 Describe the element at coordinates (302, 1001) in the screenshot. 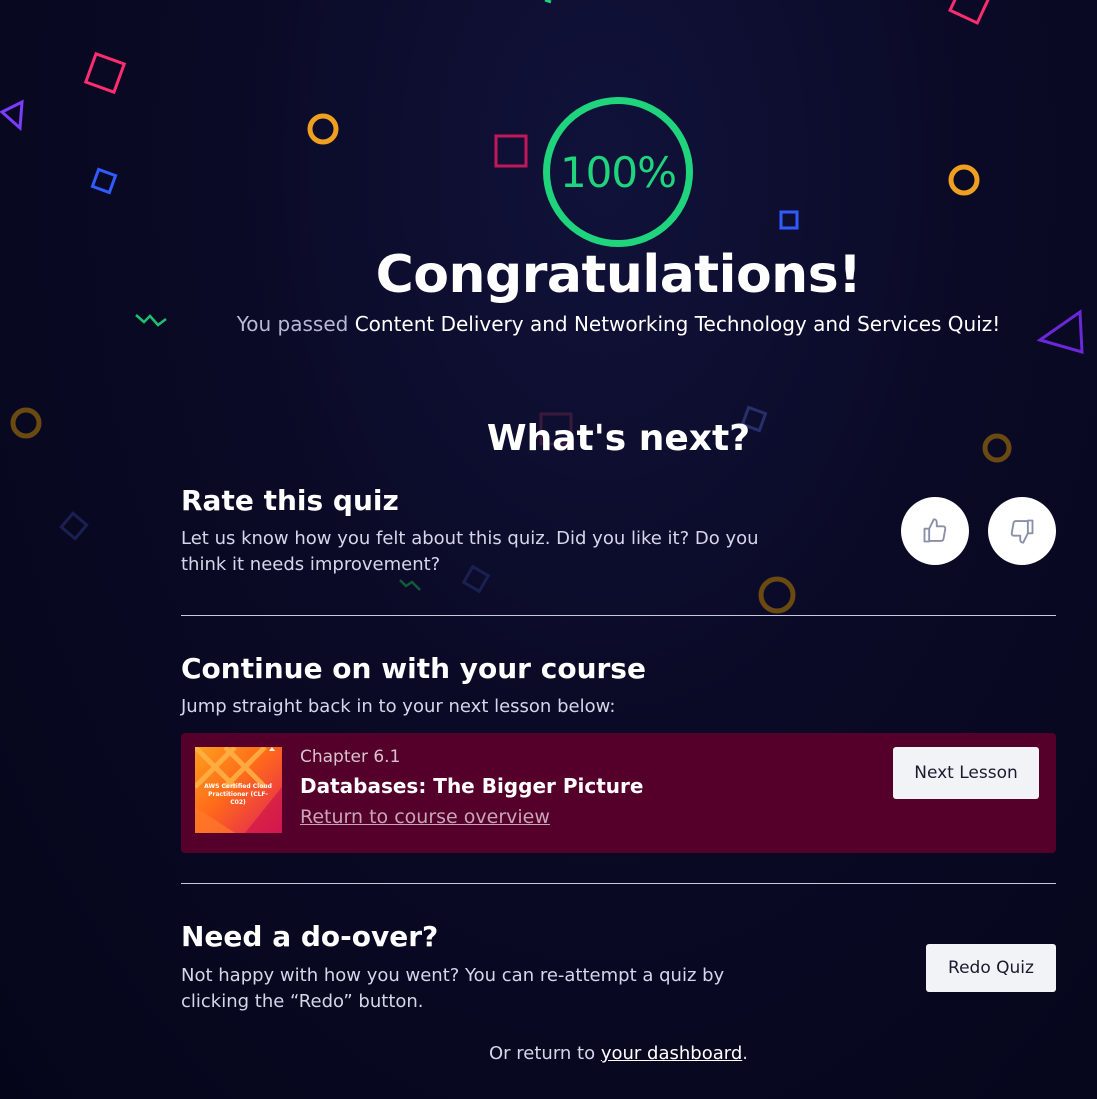

I see `redo-description-line-2: clicking the “Redo” button.` at that location.